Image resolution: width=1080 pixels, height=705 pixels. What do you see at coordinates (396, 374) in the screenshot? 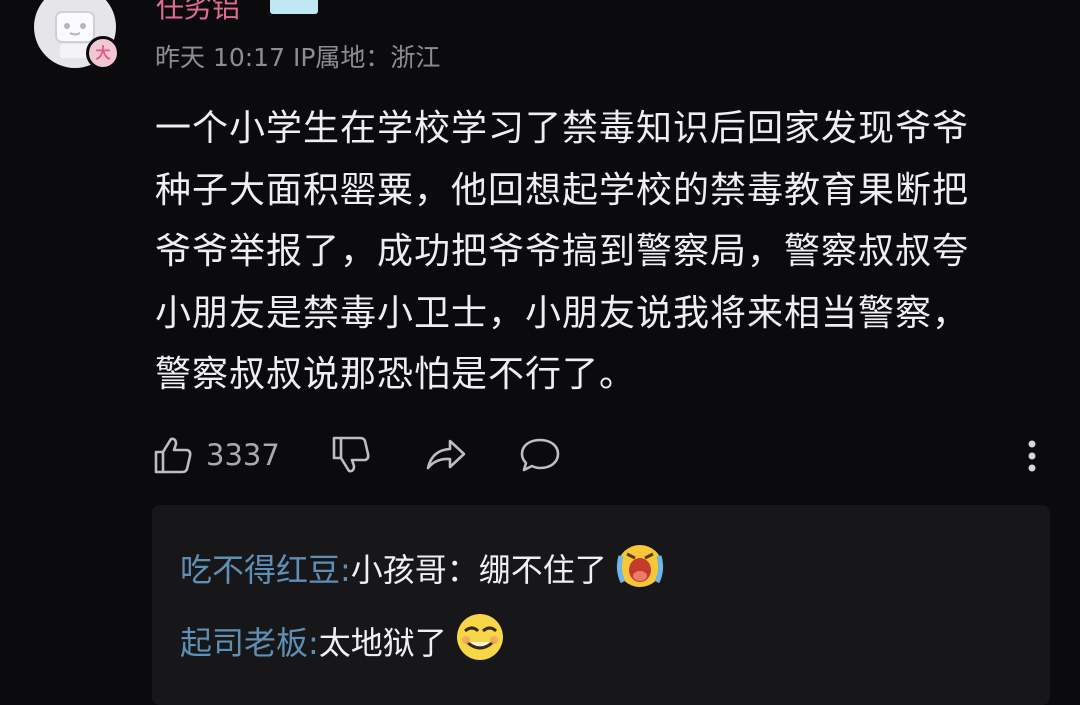
I see `comment-line: 警察叔叔说那恐怕是不行了。` at bounding box center [396, 374].